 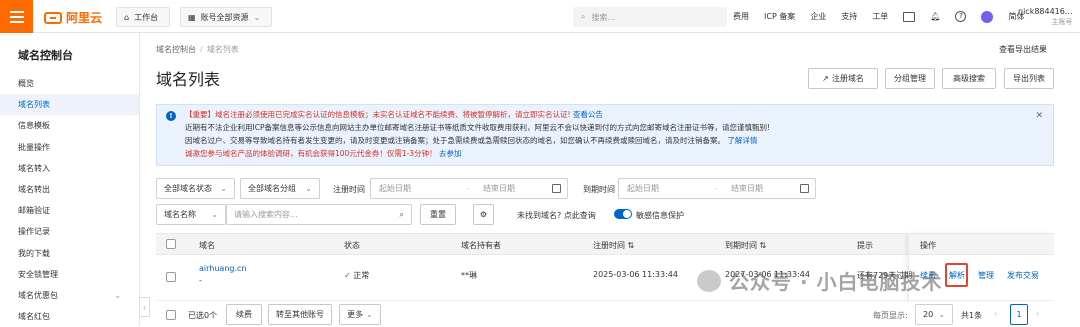 What do you see at coordinates (849, 16) in the screenshot?
I see `link-support: 支持` at bounding box center [849, 16].